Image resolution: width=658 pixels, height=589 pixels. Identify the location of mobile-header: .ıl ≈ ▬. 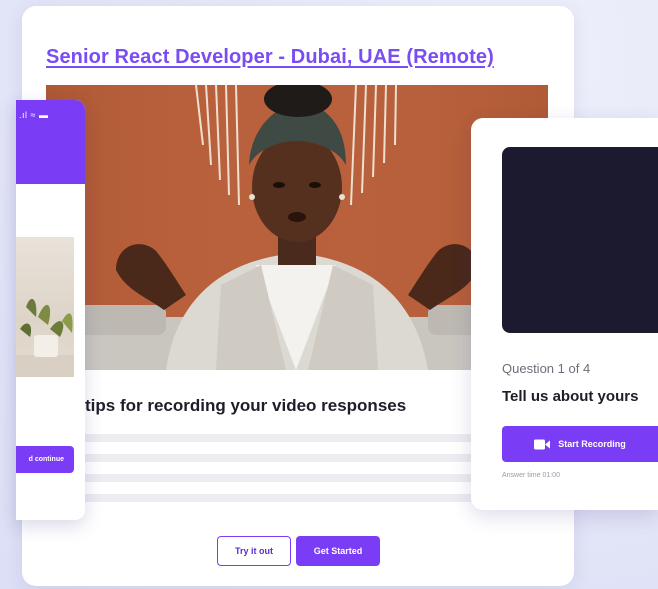
(50, 142).